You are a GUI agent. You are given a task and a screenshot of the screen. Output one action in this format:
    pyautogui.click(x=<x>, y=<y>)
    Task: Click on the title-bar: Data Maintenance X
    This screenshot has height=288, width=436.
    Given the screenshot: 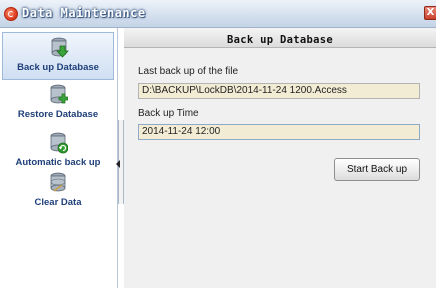 What is the action you would take?
    pyautogui.click(x=218, y=14)
    